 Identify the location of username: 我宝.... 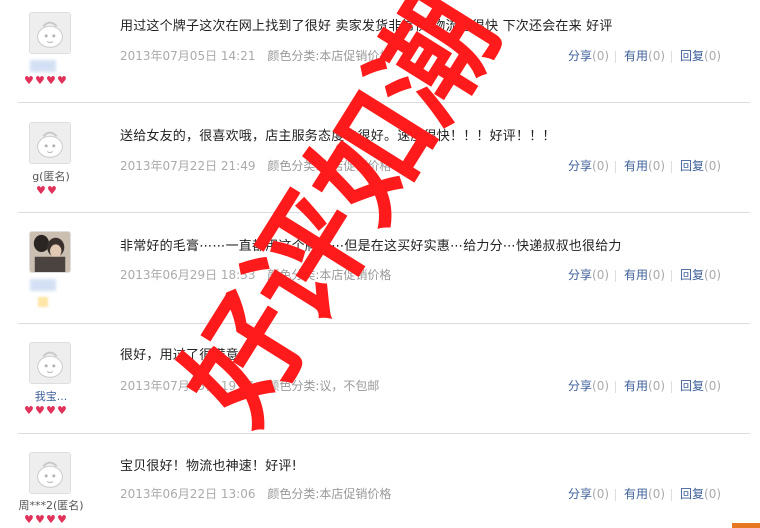
(51, 396).